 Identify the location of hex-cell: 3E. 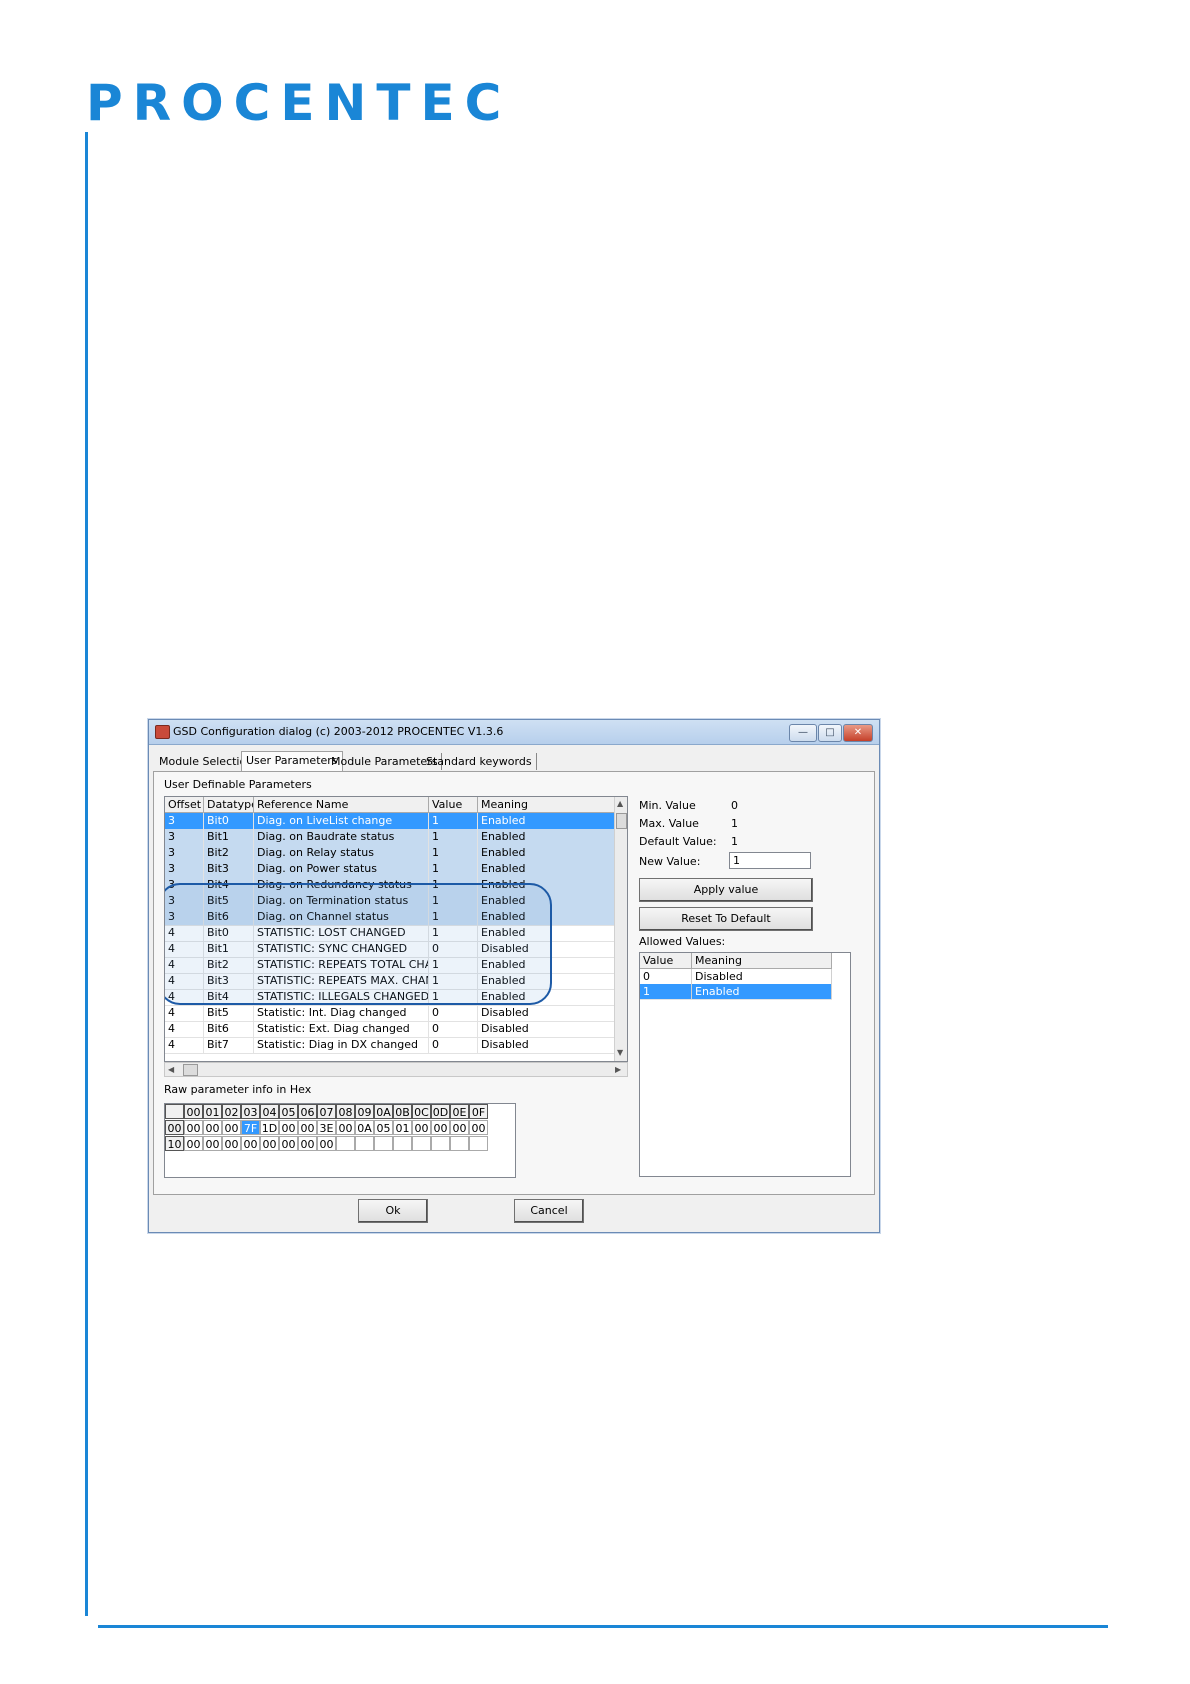
(326, 1127).